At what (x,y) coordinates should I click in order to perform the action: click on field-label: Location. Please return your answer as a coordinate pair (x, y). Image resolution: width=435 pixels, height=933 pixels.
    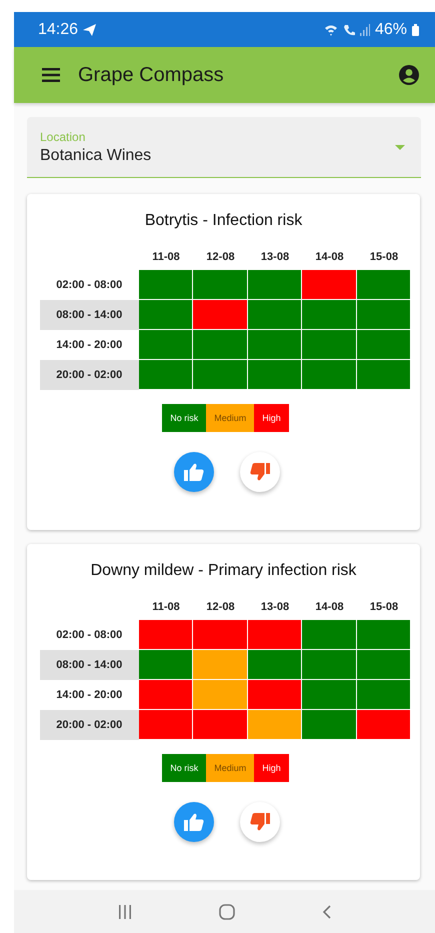
    Looking at the image, I should click on (63, 137).